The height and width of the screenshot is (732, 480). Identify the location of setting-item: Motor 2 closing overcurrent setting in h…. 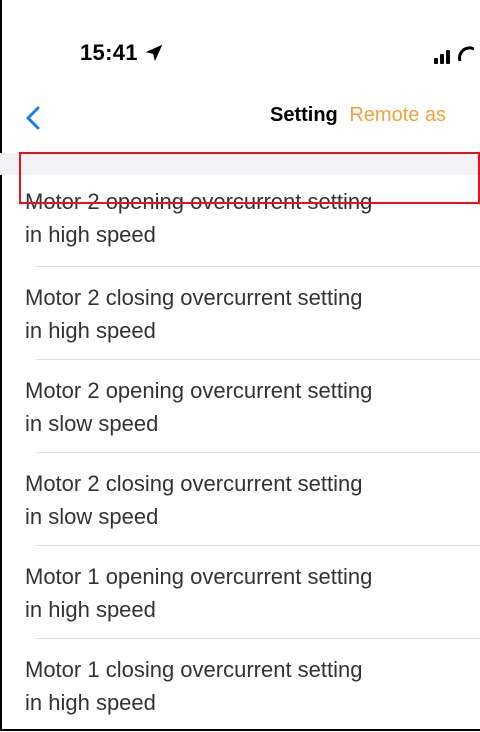
(240, 313).